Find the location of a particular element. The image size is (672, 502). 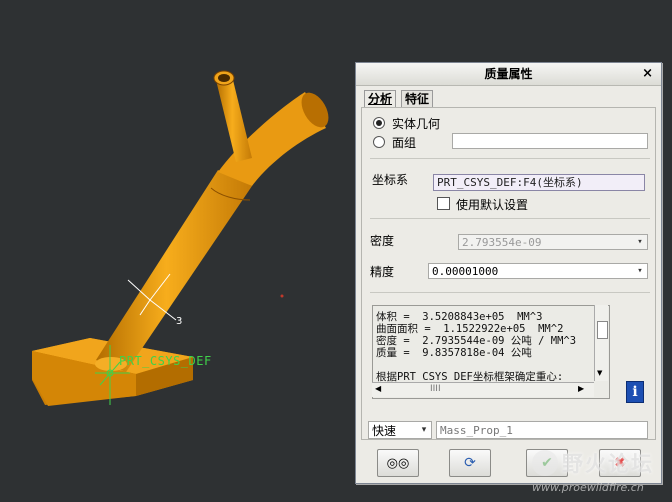

tab-analysis: 分析 is located at coordinates (380, 99).